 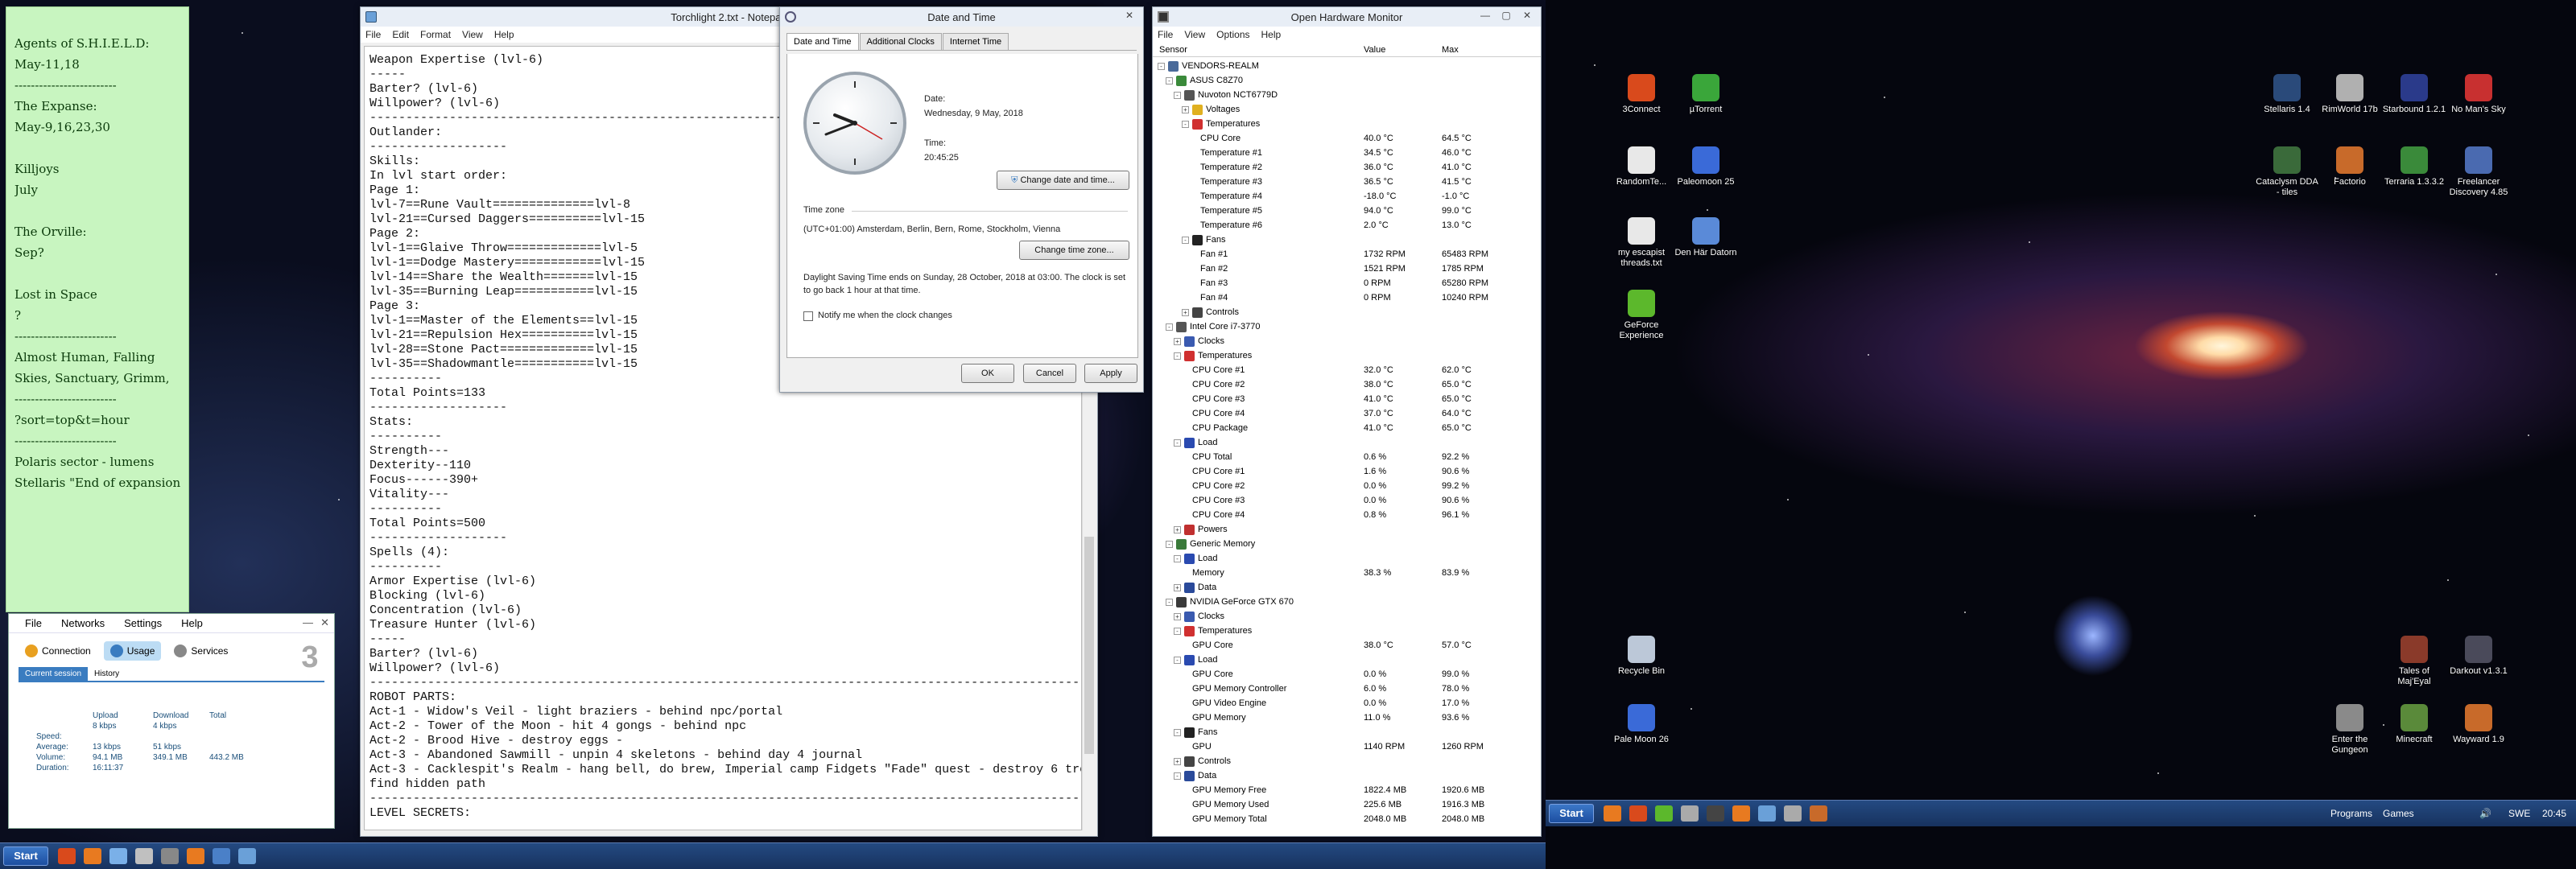 What do you see at coordinates (1347, 153) in the screenshot?
I see `sensor-row: Temperature #1 34.5 °C 46.0 °C` at bounding box center [1347, 153].